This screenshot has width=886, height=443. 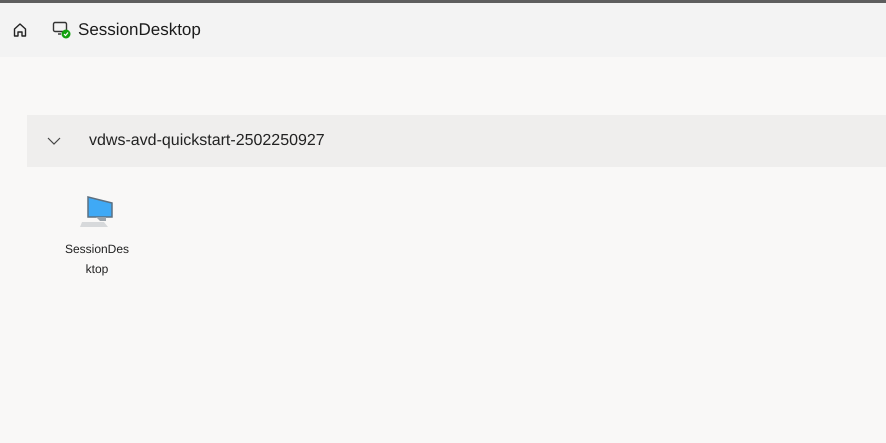 What do you see at coordinates (97, 237) in the screenshot?
I see `desktop-tile: SessionDesktop` at bounding box center [97, 237].